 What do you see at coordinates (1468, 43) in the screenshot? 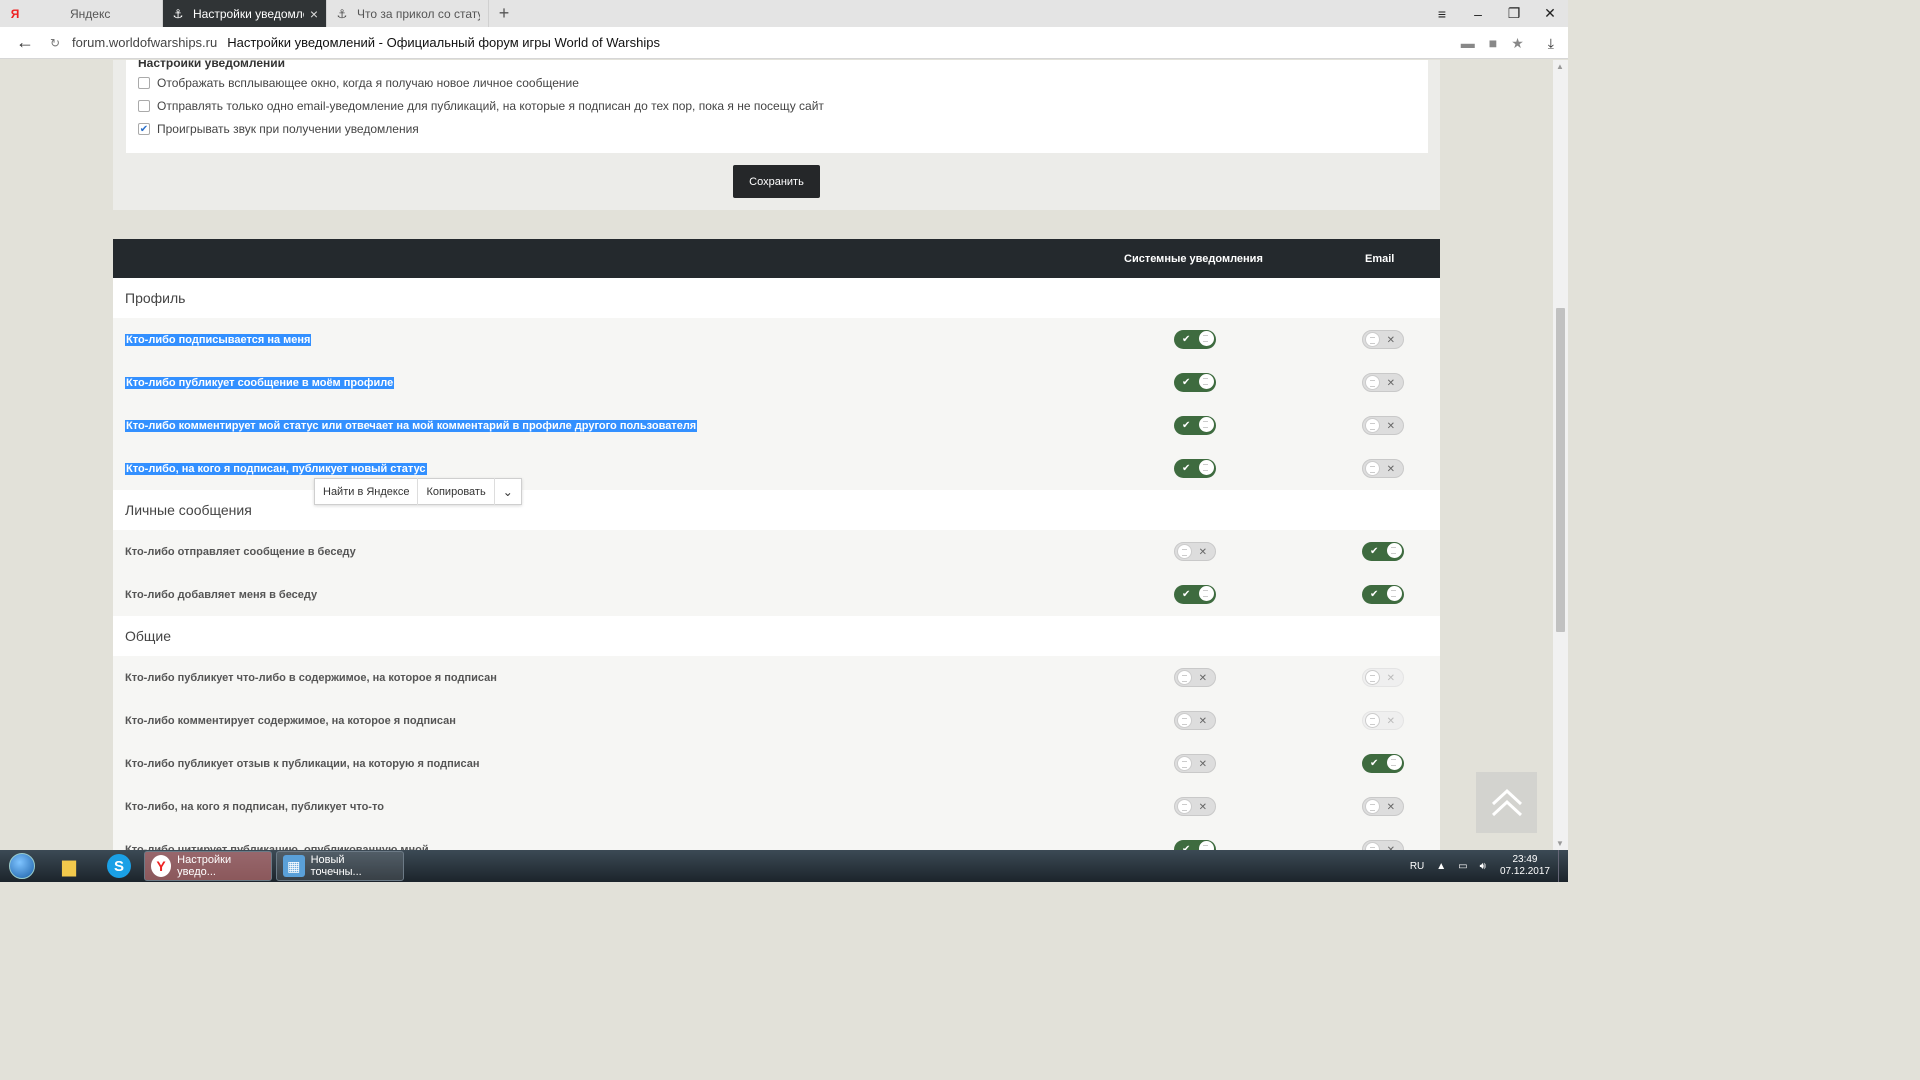
I see `comment-icon: ▬` at bounding box center [1468, 43].